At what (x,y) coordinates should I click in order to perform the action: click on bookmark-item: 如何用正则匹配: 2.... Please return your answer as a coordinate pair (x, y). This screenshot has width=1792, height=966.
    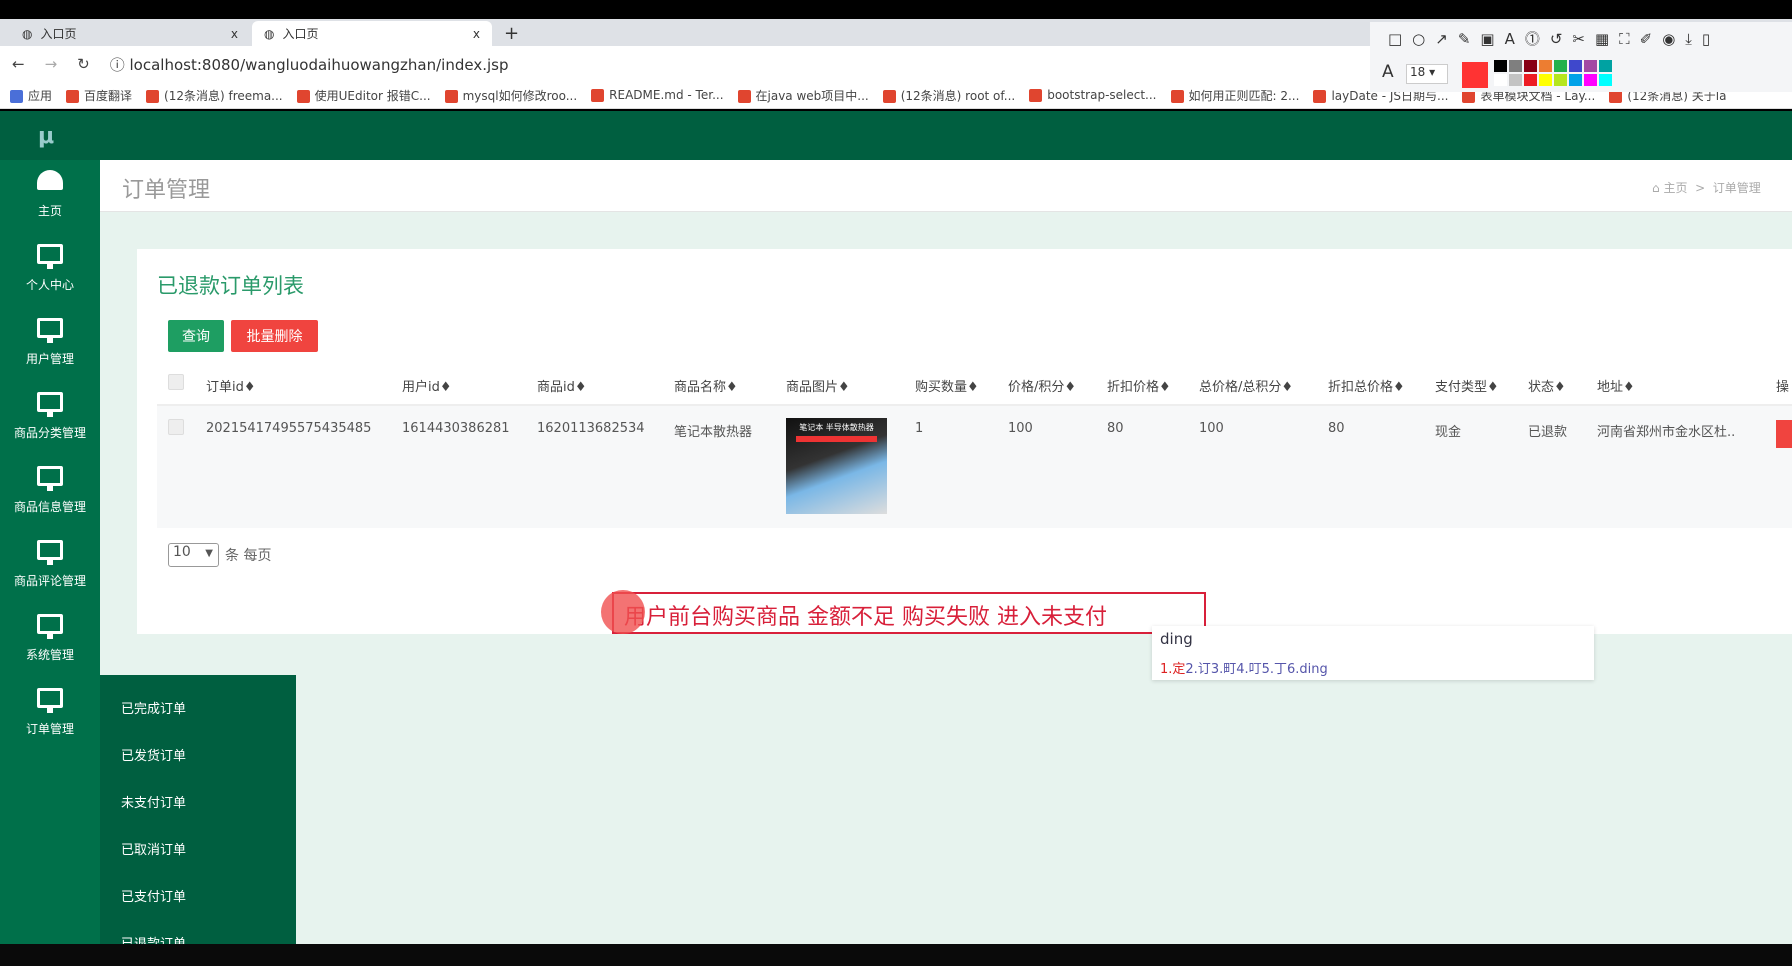
    Looking at the image, I should click on (1234, 95).